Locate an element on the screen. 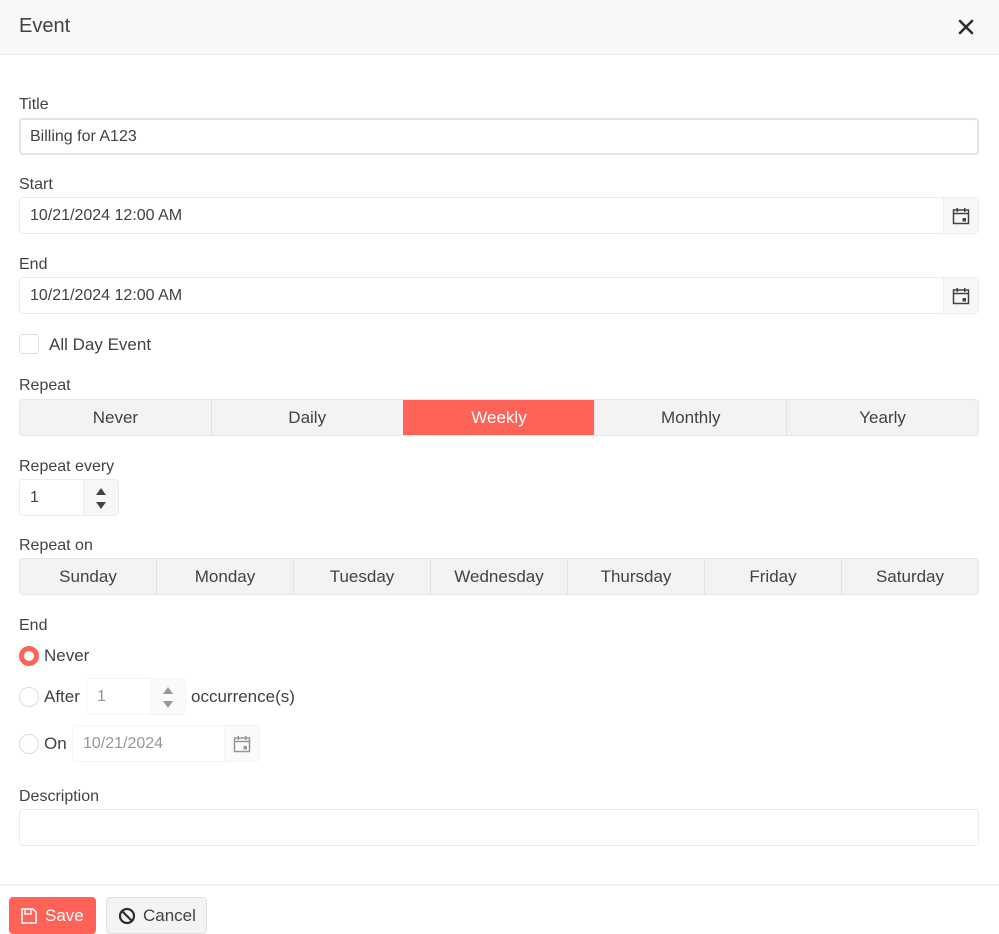  day-friday: Friday is located at coordinates (772, 576).